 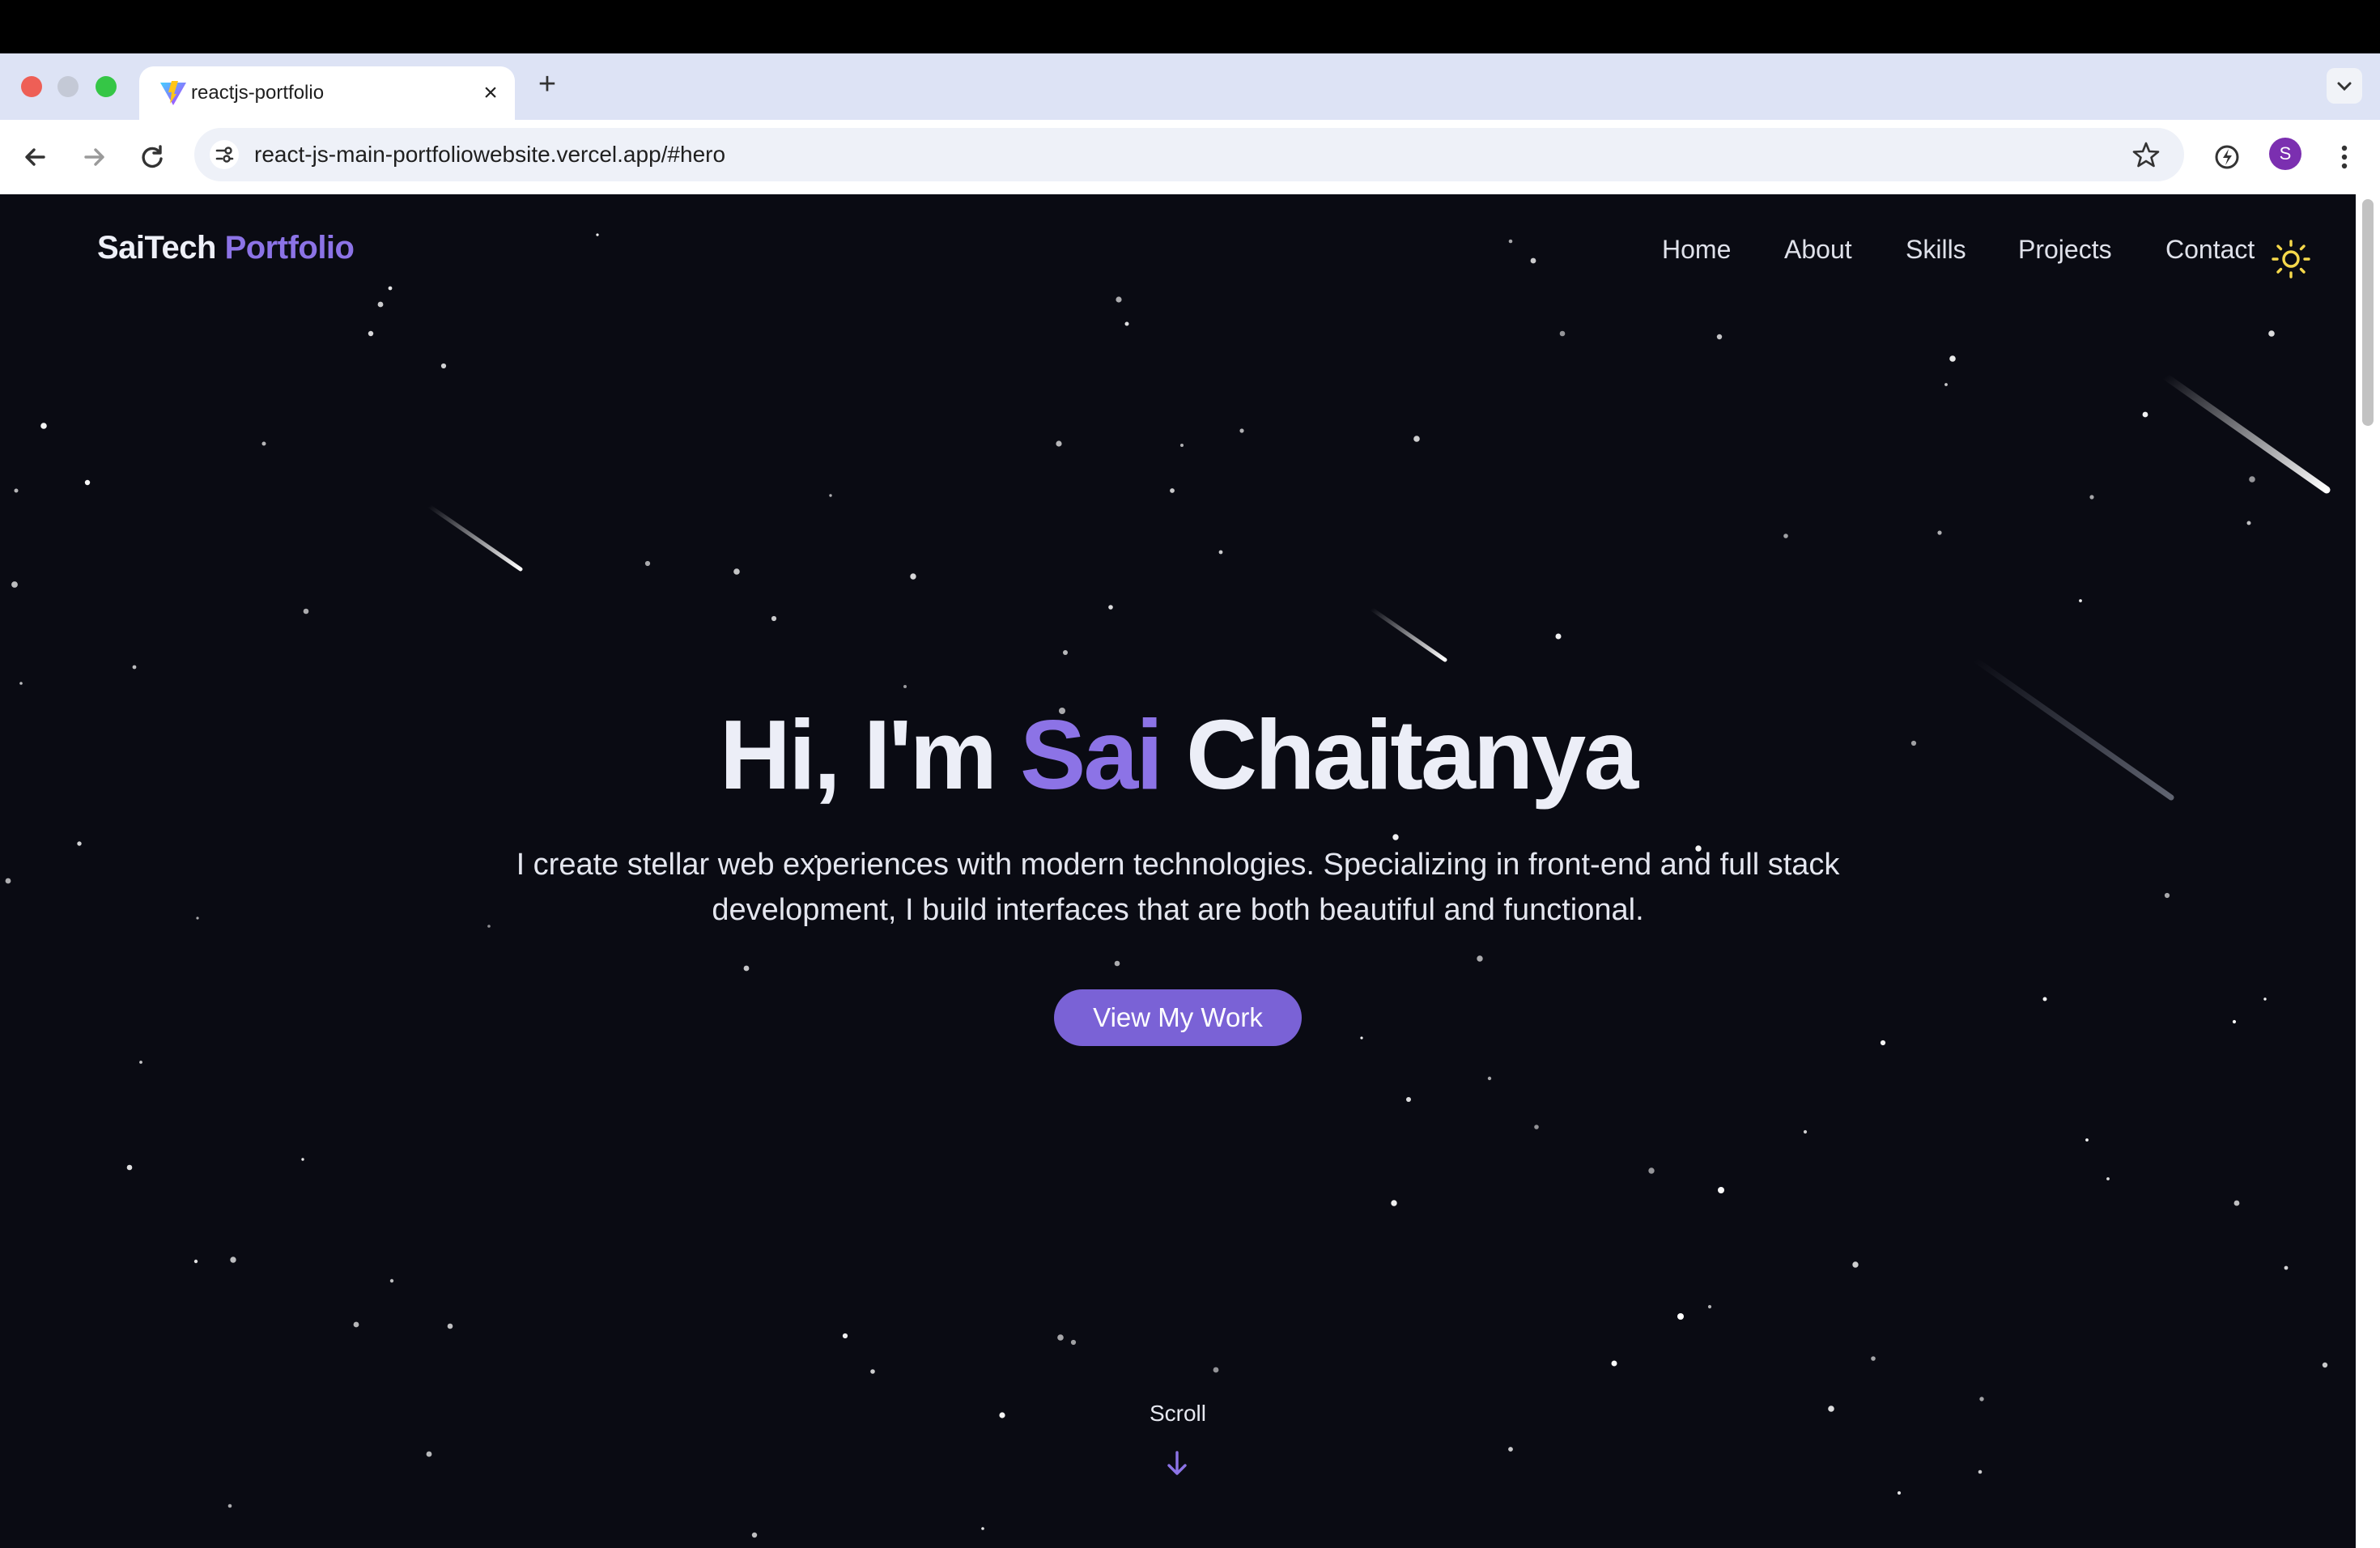 What do you see at coordinates (226, 248) in the screenshot?
I see `site-logo: SaiTech Portfolio` at bounding box center [226, 248].